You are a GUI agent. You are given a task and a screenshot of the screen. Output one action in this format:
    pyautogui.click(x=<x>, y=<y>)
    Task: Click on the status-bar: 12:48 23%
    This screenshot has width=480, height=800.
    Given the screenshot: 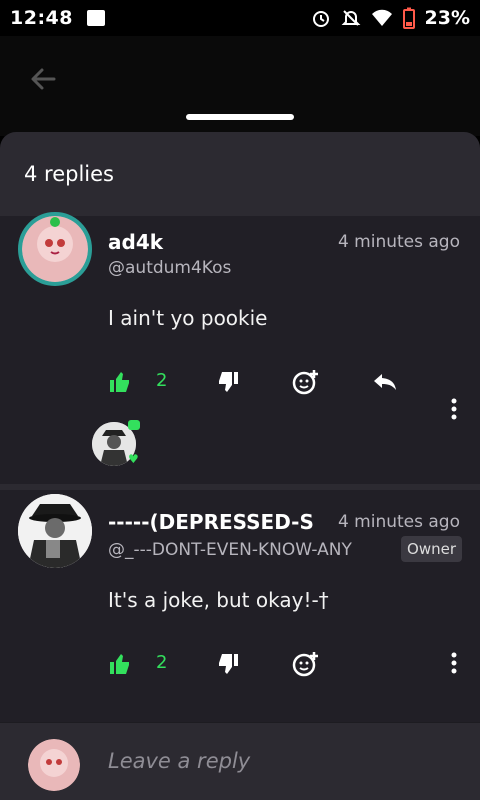 What is the action you would take?
    pyautogui.click(x=240, y=18)
    